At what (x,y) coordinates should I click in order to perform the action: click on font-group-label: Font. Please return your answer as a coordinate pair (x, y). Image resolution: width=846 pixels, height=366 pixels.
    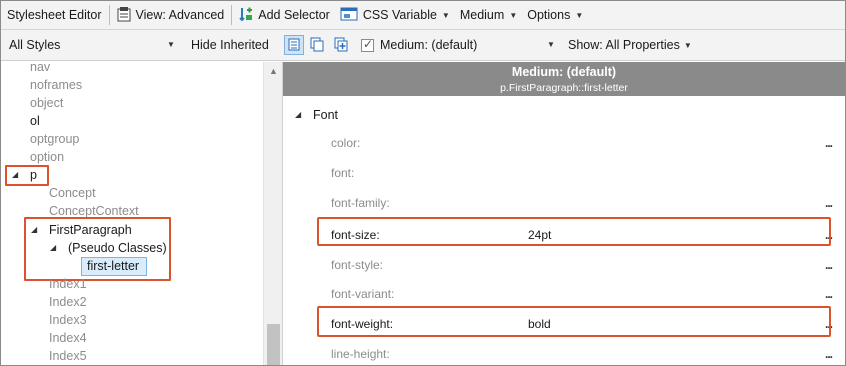
    Looking at the image, I should click on (326, 115).